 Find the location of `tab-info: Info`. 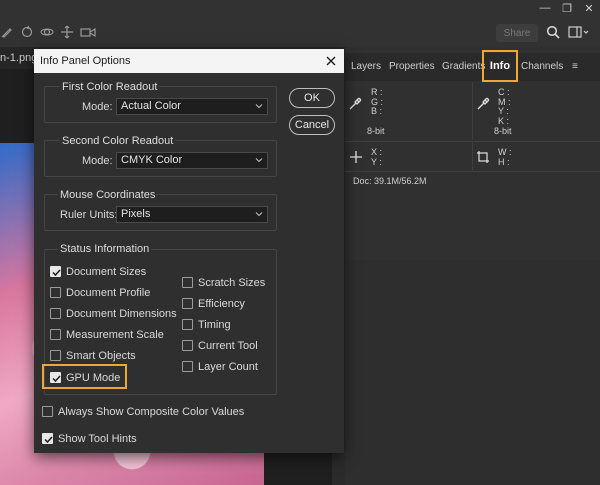

tab-info: Info is located at coordinates (500, 66).